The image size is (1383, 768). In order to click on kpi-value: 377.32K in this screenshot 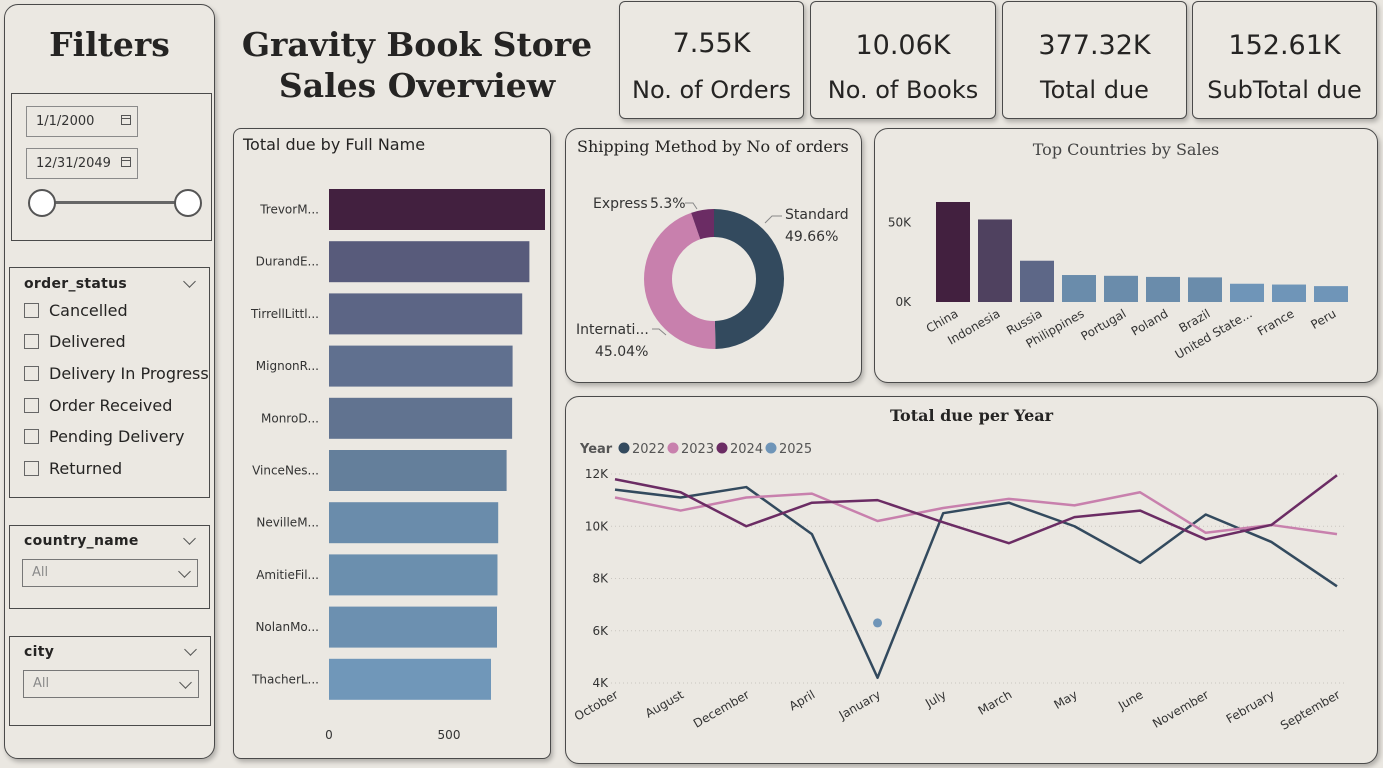, I will do `click(1094, 45)`.